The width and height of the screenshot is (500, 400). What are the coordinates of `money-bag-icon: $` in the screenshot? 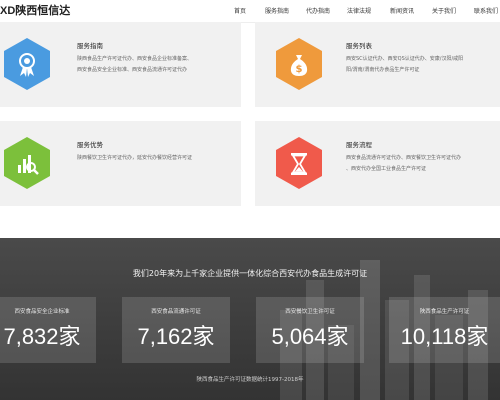 It's located at (299, 65).